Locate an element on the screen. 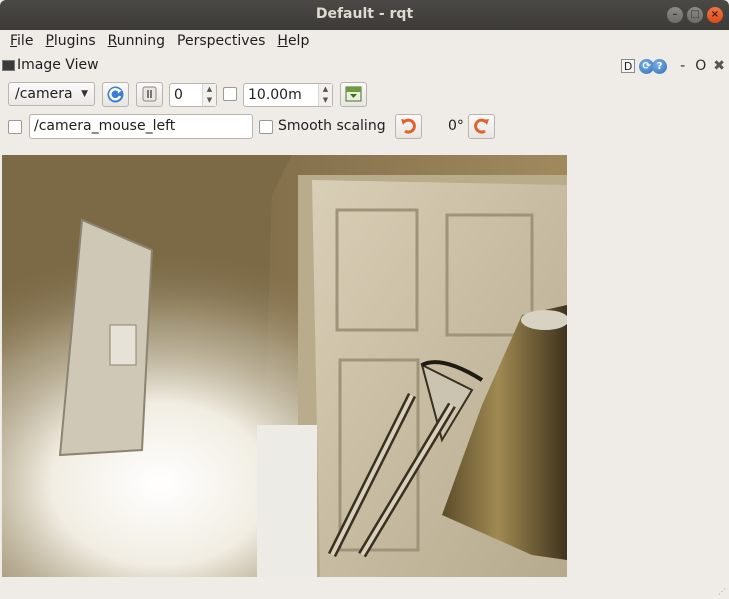  refresh-icon is located at coordinates (115, 94).